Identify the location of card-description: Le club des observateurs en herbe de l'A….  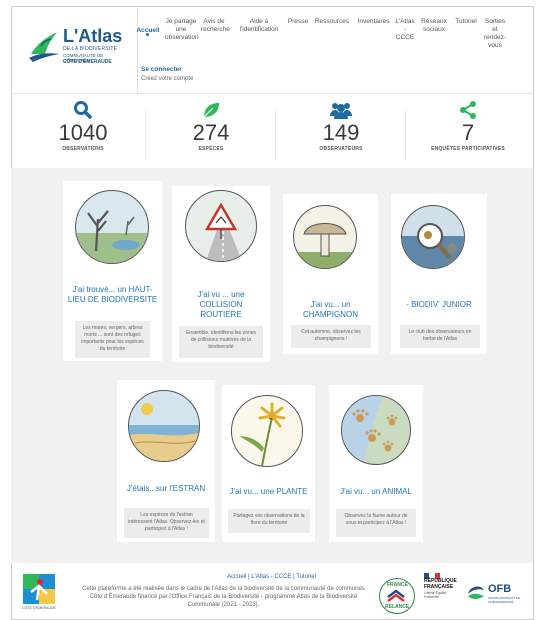
(440, 336).